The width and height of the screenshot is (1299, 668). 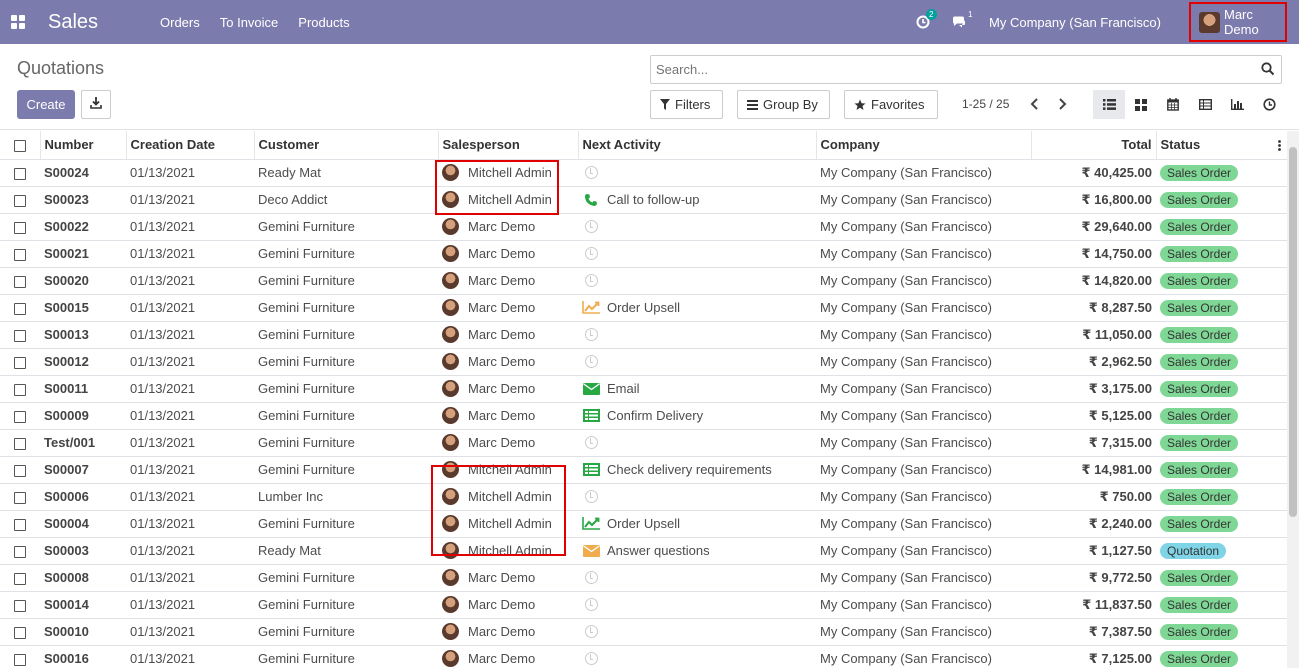 What do you see at coordinates (686, 104) in the screenshot?
I see `filters-button: Filters` at bounding box center [686, 104].